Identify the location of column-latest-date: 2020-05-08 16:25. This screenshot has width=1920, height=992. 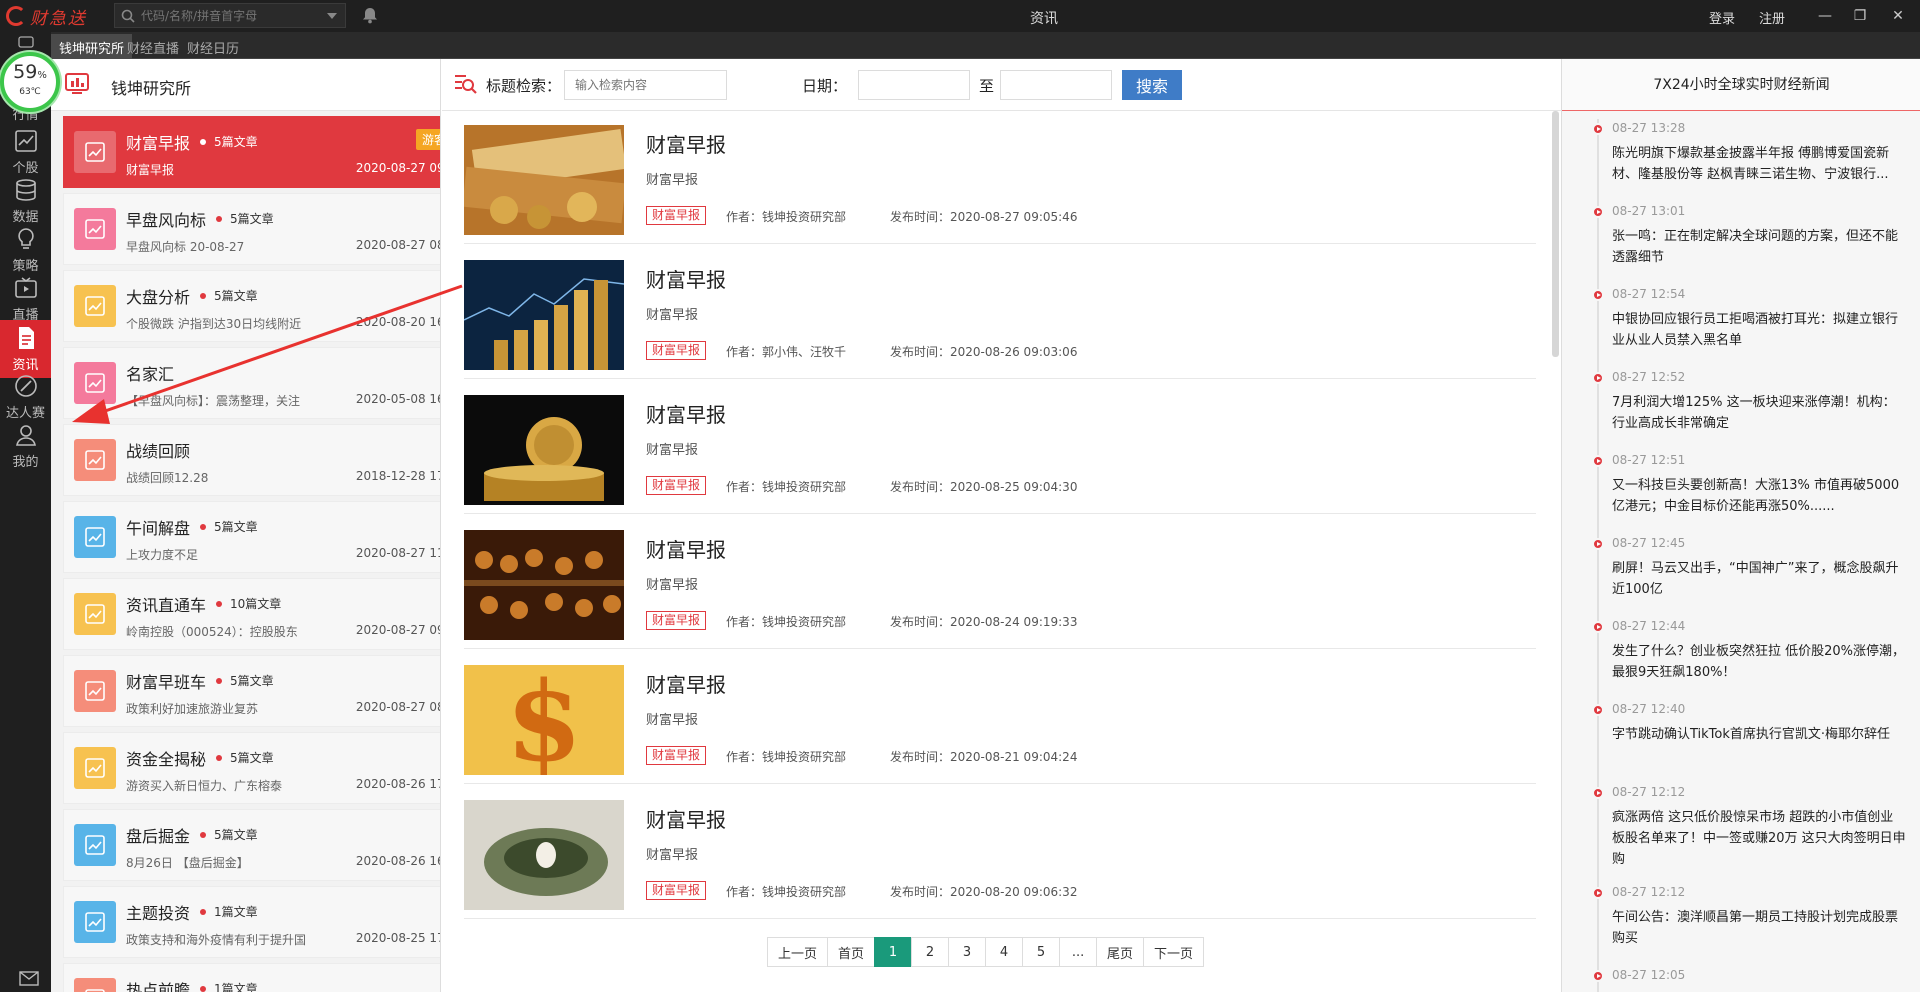
(397, 399).